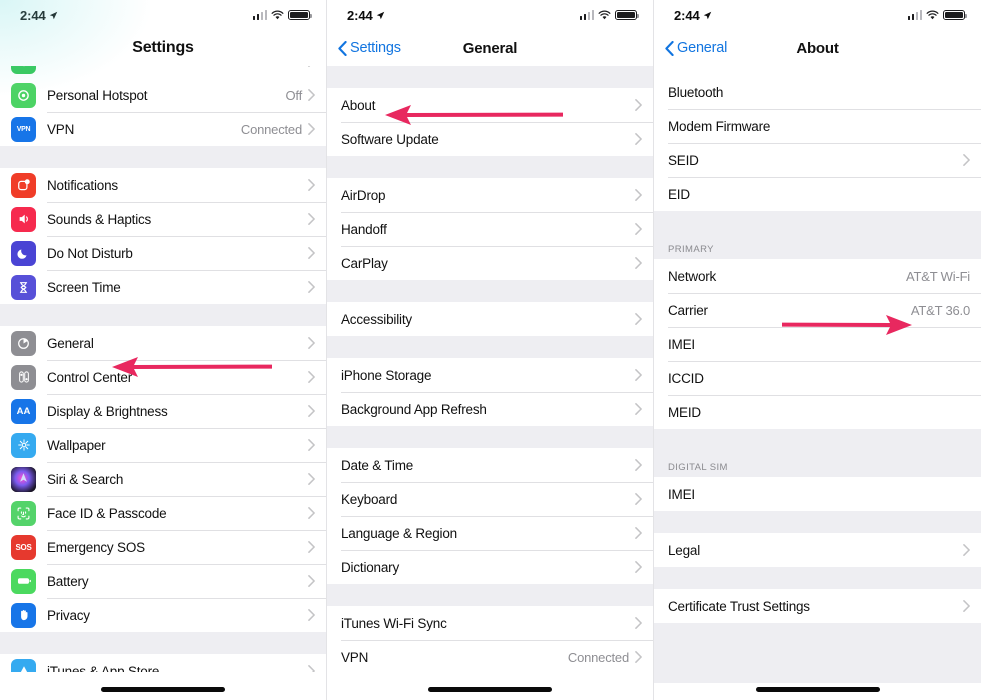 This screenshot has width=981, height=700. I want to click on list-item-modem-firmware: Modem Firmware, so click(817, 126).